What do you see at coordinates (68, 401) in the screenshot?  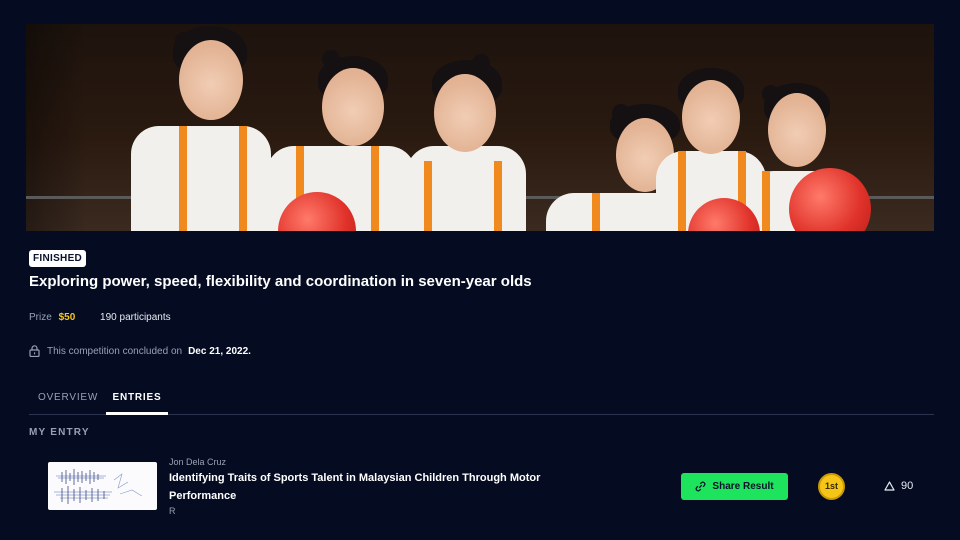 I see `tab-overview: OVERVIEW` at bounding box center [68, 401].